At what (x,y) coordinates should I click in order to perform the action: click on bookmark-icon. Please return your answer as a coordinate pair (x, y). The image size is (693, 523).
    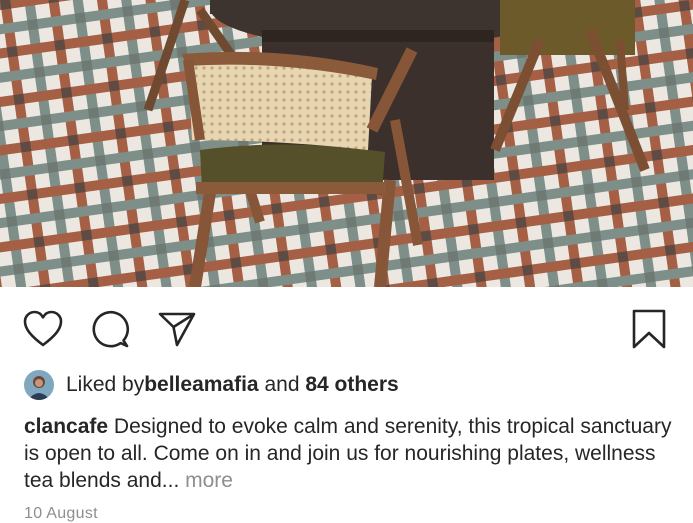
    Looking at the image, I should click on (649, 329).